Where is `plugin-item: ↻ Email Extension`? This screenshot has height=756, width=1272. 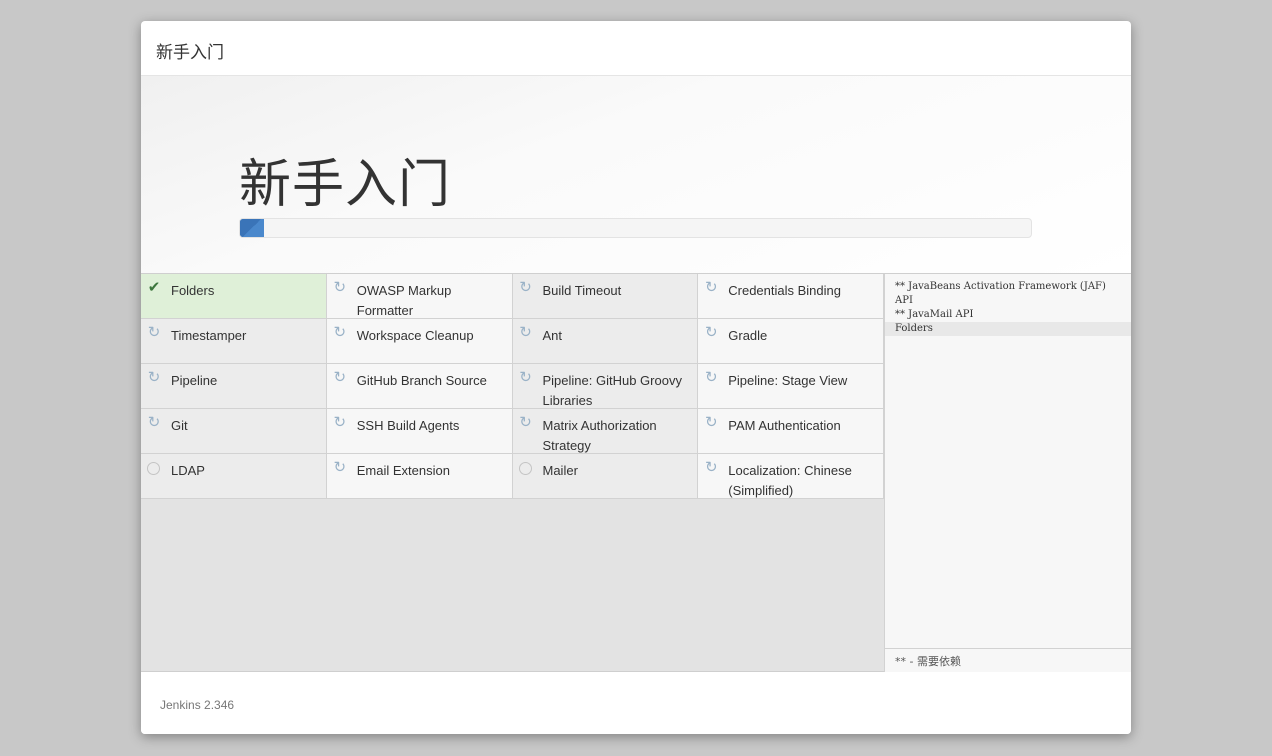
plugin-item: ↻ Email Extension is located at coordinates (419, 476).